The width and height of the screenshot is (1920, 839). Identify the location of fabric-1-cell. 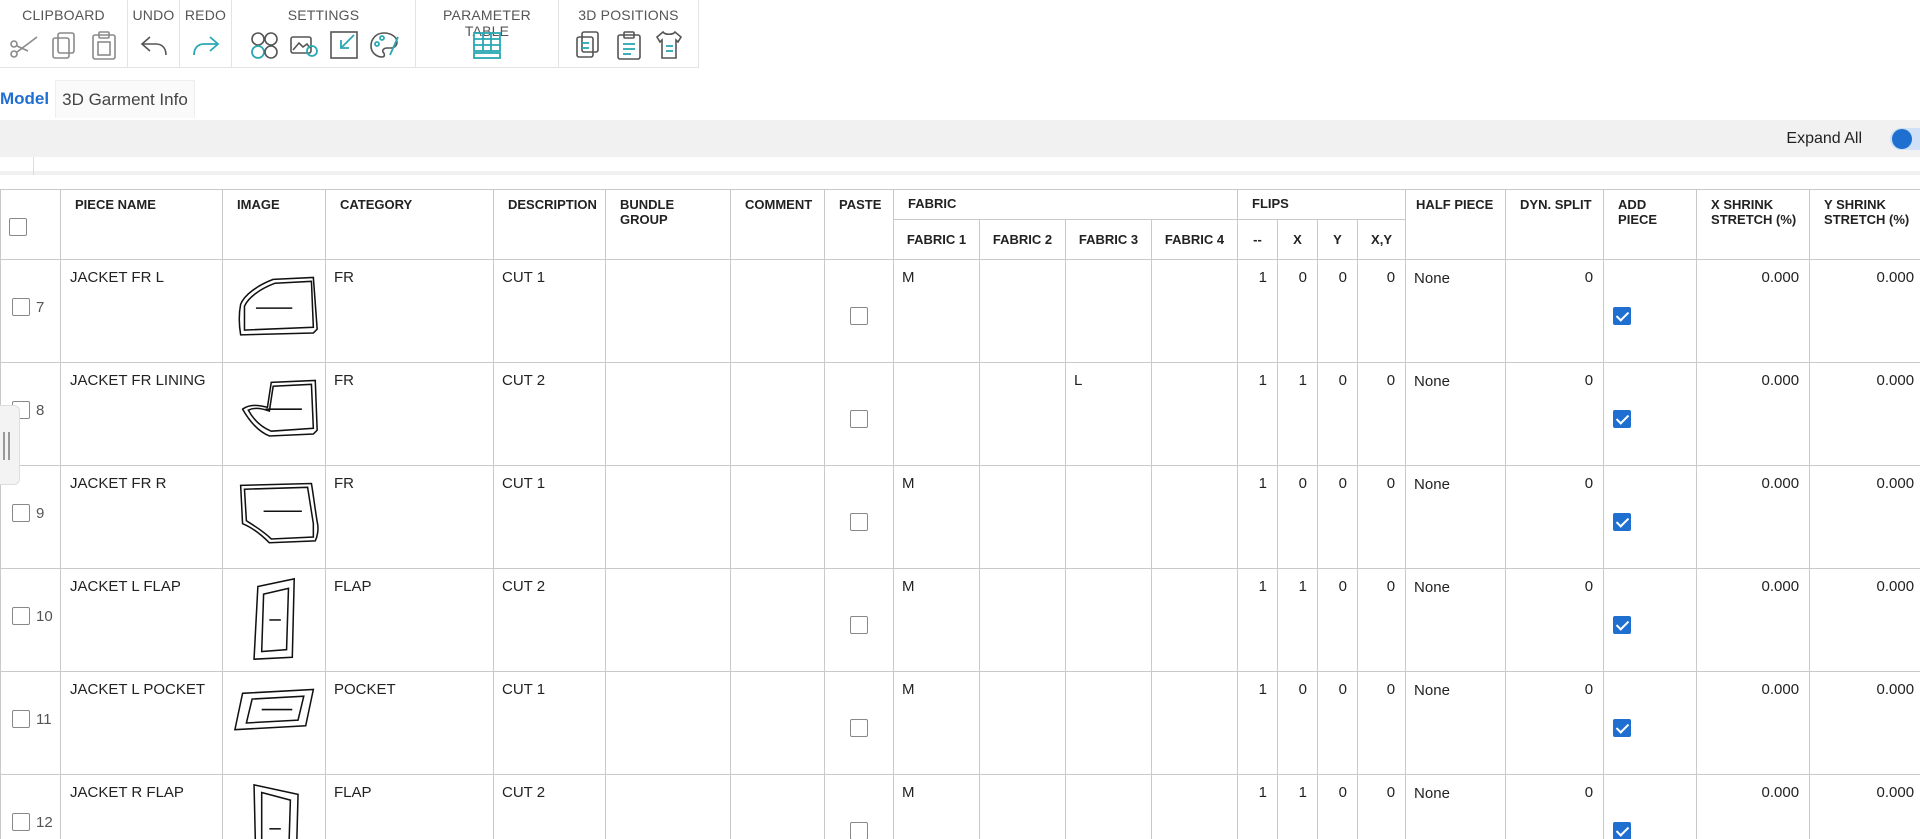
(936, 414).